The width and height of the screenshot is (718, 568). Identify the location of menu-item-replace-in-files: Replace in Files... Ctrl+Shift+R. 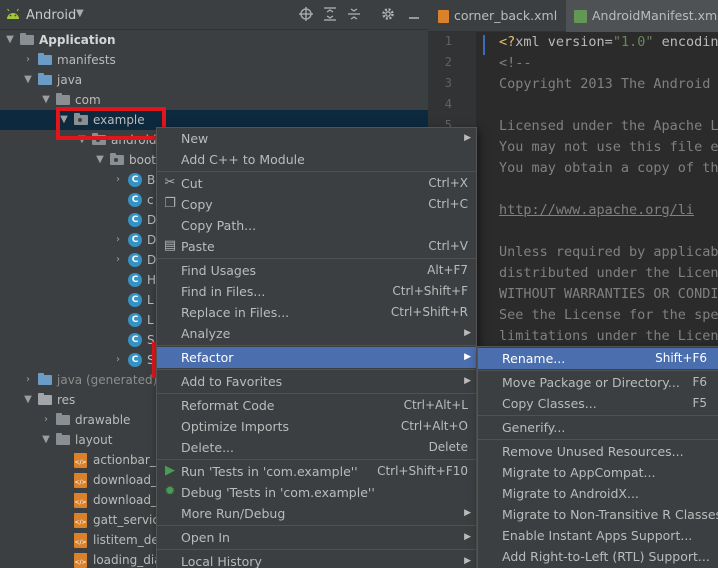
(316, 312).